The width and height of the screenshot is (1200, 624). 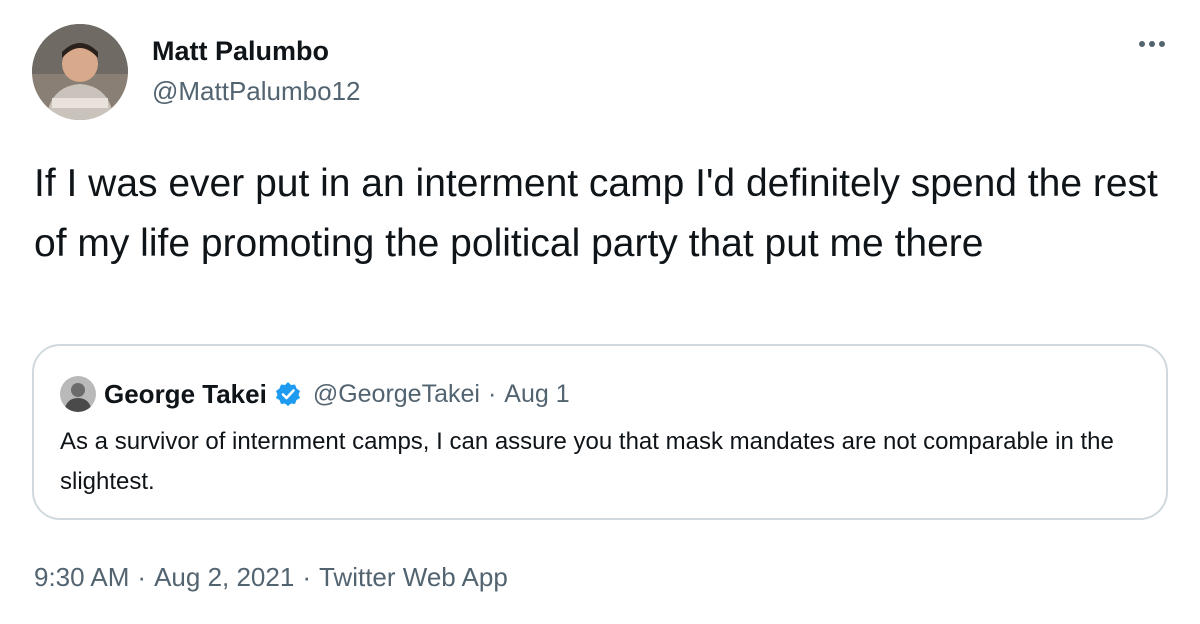 I want to click on author-avatar, so click(x=80, y=72).